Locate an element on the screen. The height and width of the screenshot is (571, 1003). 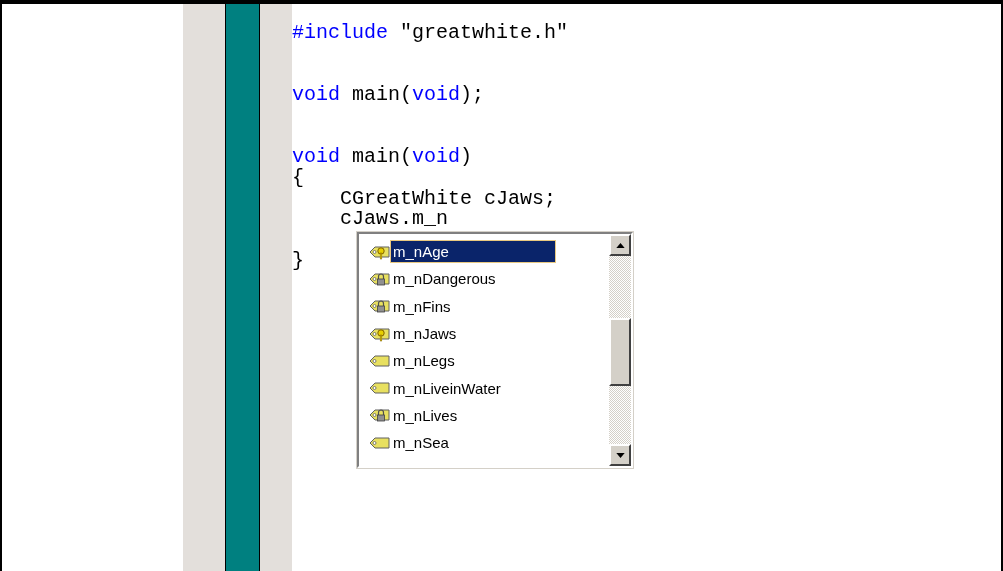
scroll-down-button is located at coordinates (620, 455).